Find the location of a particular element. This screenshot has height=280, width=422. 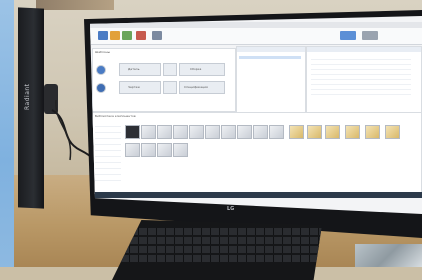

close-icon is located at coordinates (141, 35).